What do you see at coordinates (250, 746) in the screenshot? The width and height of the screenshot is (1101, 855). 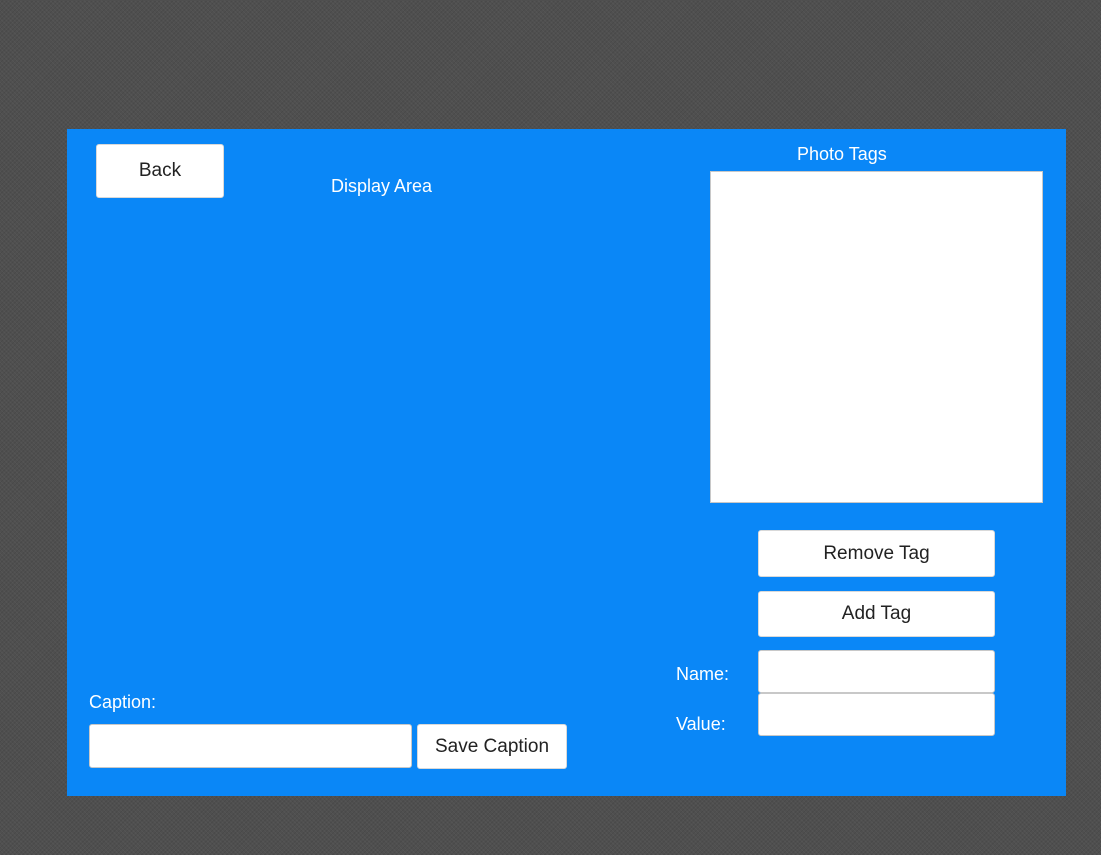 I see `caption-input` at bounding box center [250, 746].